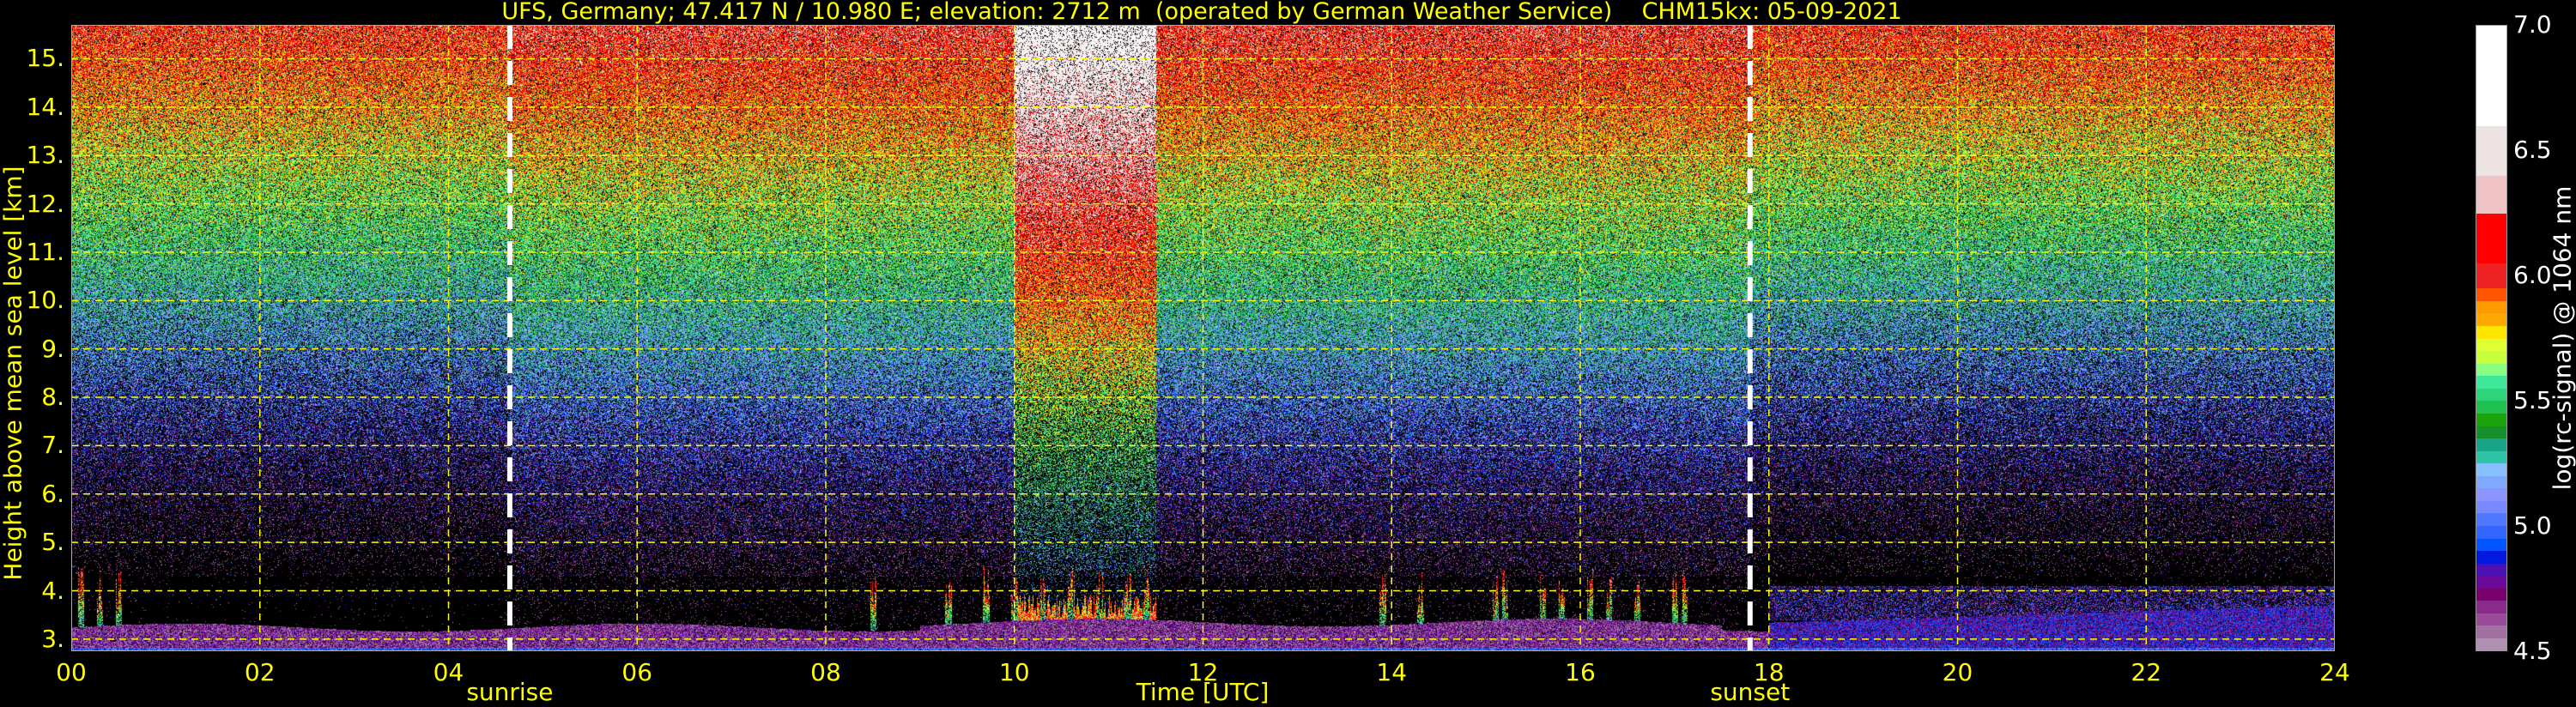 The height and width of the screenshot is (707, 2576). What do you see at coordinates (510, 692) in the screenshot?
I see `sunrise-label: sunrise` at bounding box center [510, 692].